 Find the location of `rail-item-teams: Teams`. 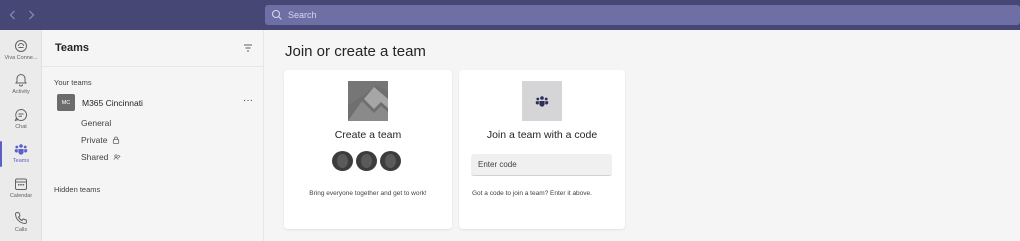

rail-item-teams: Teams is located at coordinates (21, 154).